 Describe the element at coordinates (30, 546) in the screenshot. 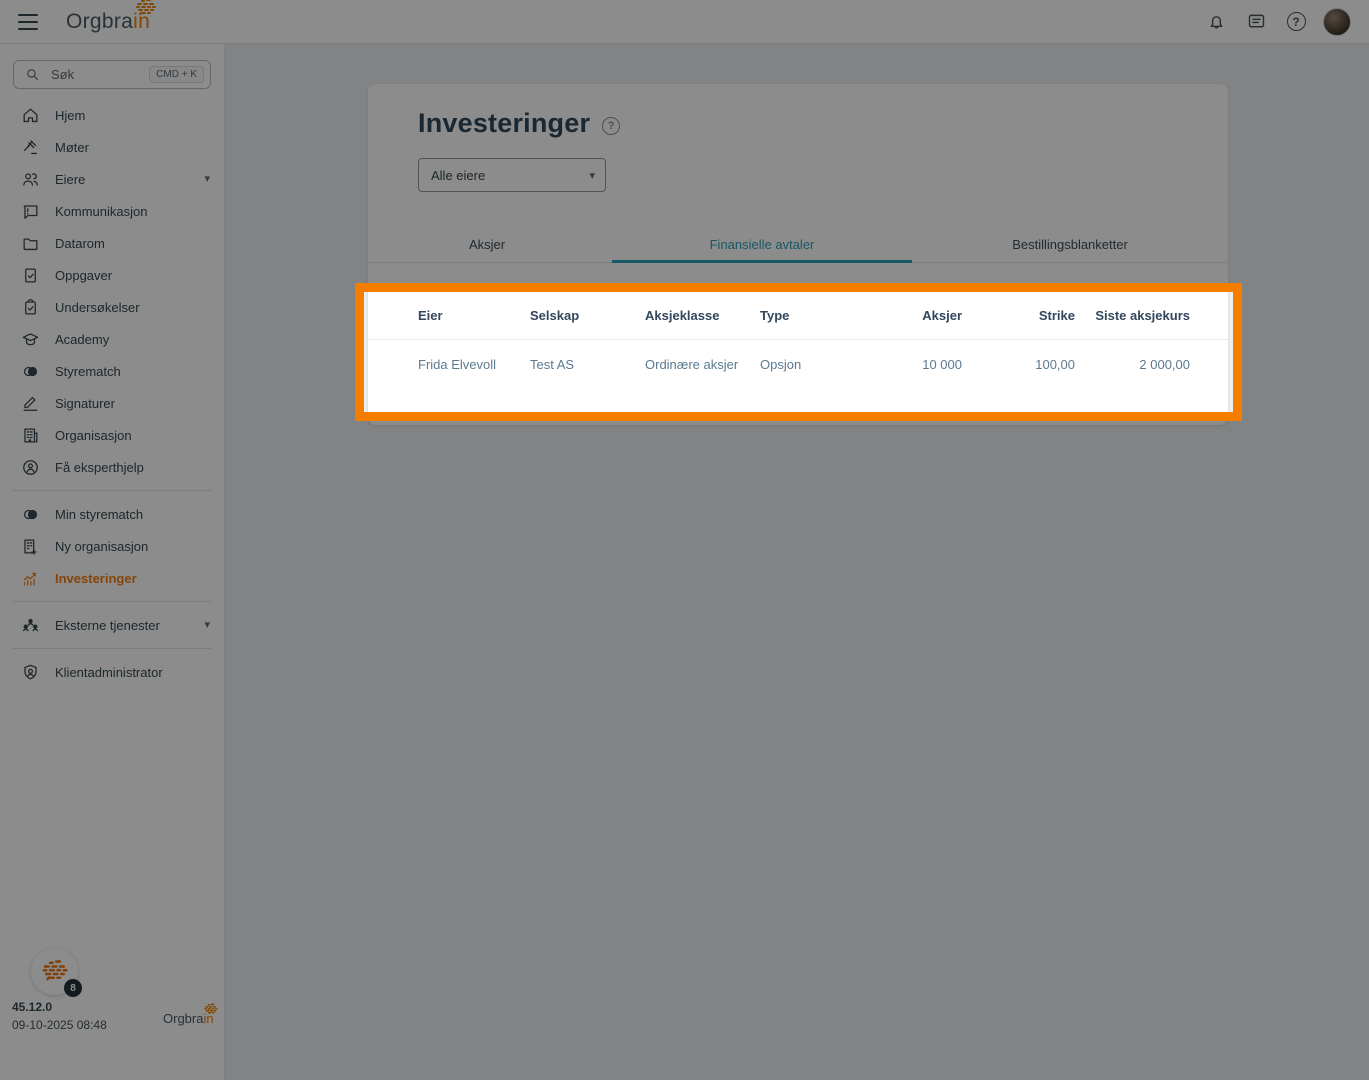

I see `building-plus-icon` at that location.